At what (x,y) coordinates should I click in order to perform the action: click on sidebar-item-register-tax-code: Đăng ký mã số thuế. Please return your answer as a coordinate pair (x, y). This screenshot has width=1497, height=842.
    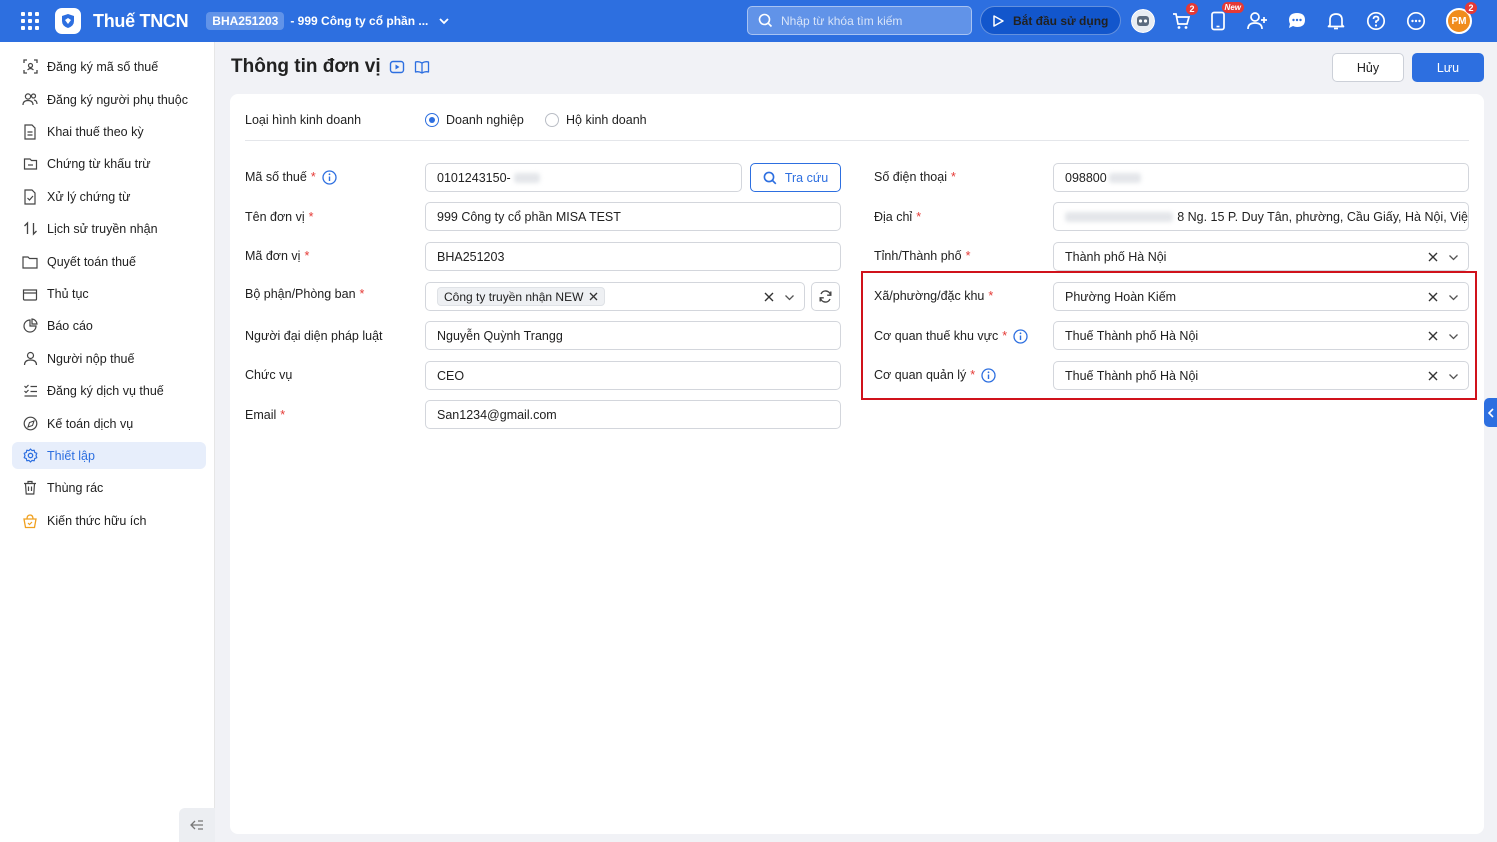
    Looking at the image, I should click on (109, 66).